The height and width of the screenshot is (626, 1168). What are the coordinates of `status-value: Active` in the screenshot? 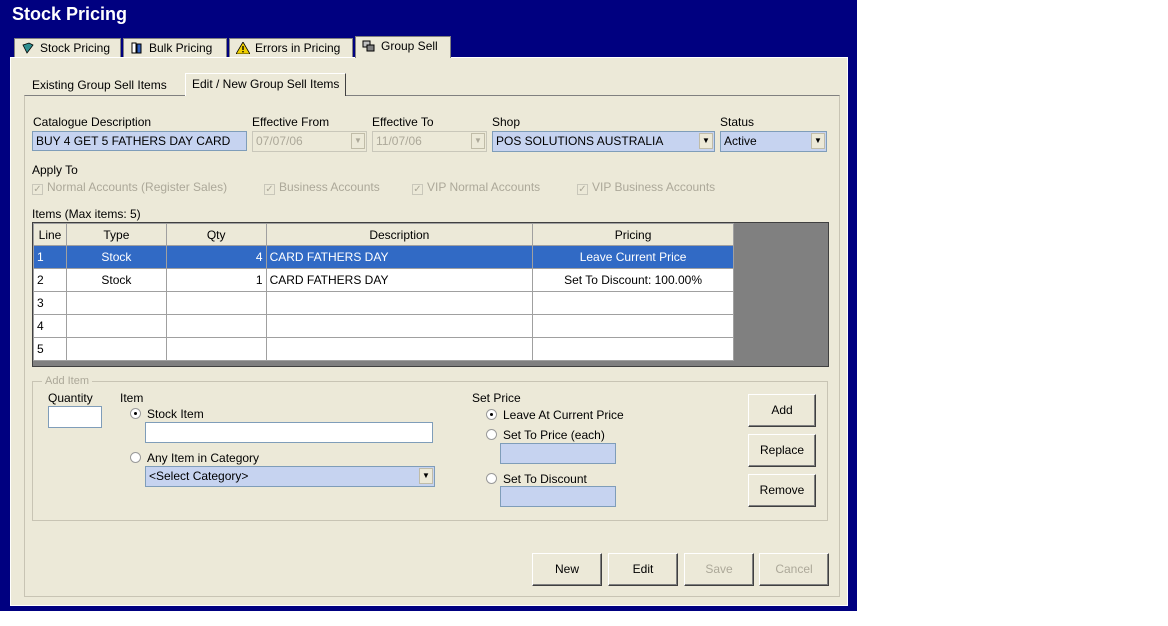 It's located at (740, 141).